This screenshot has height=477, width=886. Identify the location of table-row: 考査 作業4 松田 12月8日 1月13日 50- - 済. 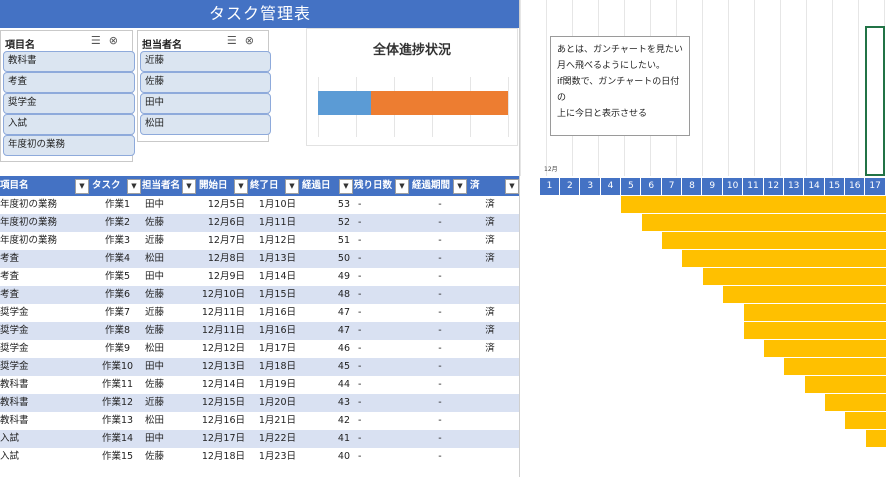
(260, 259).